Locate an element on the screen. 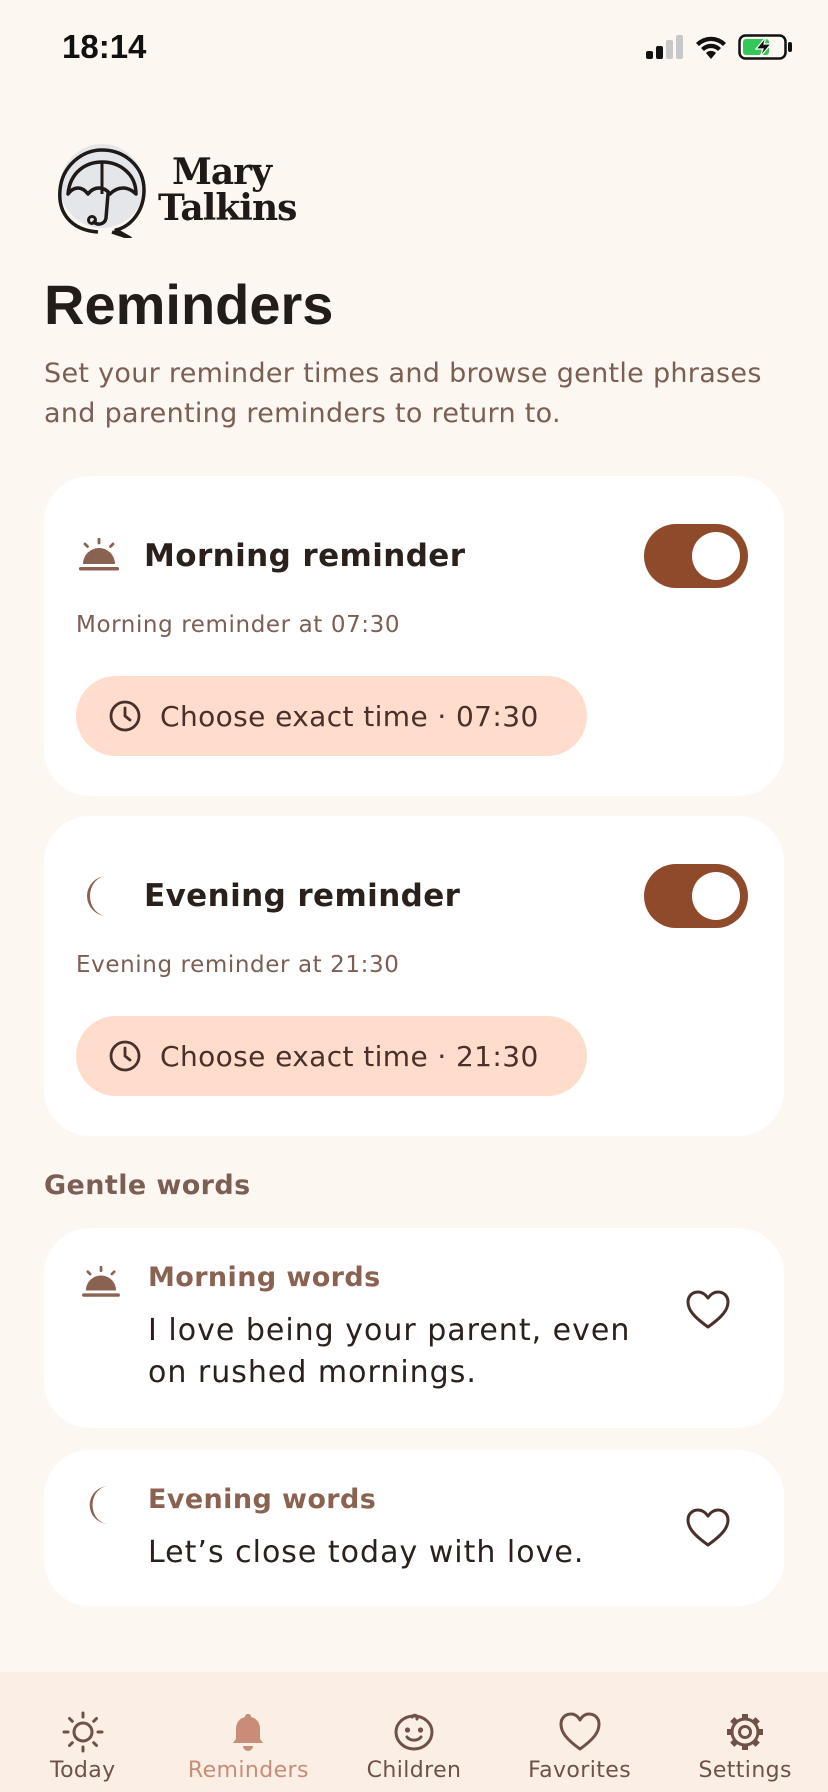 The image size is (828, 1792). gentle-words-heading: Gentle words is located at coordinates (147, 1185).